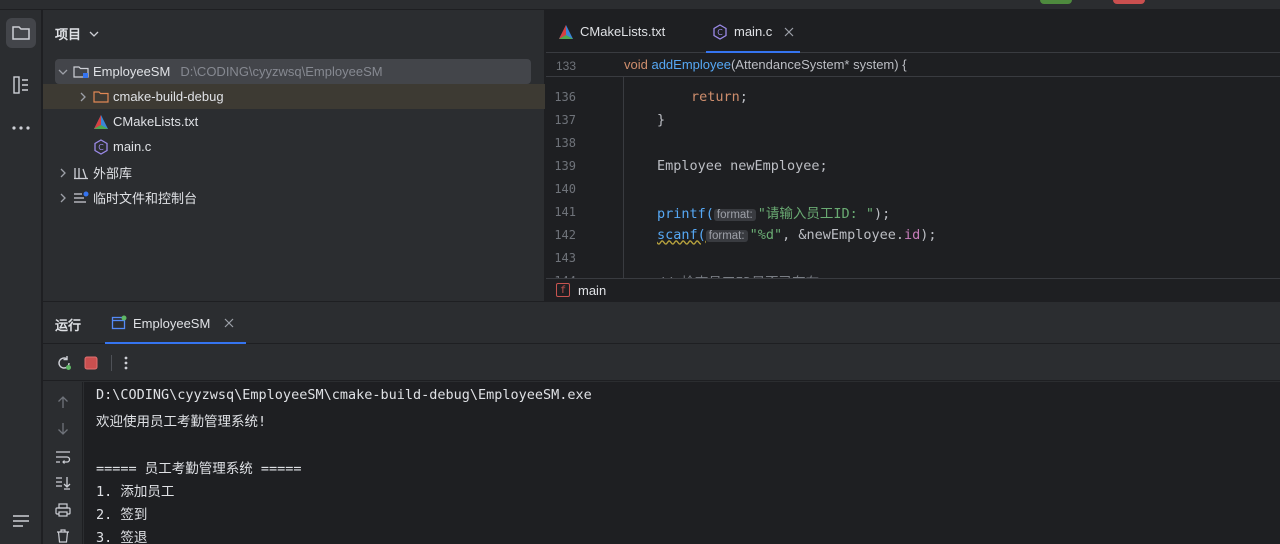  I want to click on stop-icon, so click(91, 363).